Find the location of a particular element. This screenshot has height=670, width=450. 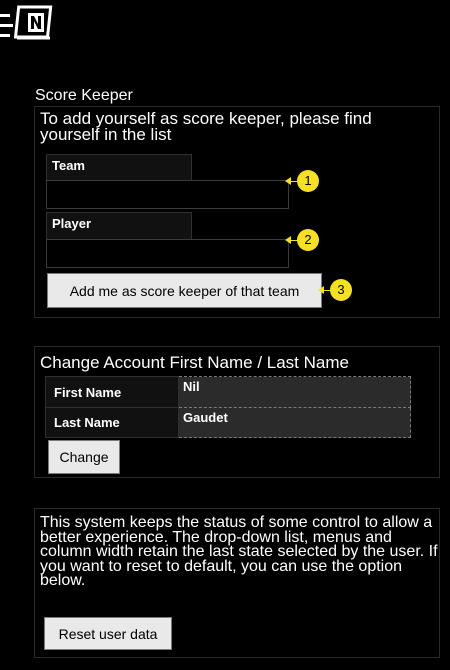

first-name-field: Nil is located at coordinates (294, 392).